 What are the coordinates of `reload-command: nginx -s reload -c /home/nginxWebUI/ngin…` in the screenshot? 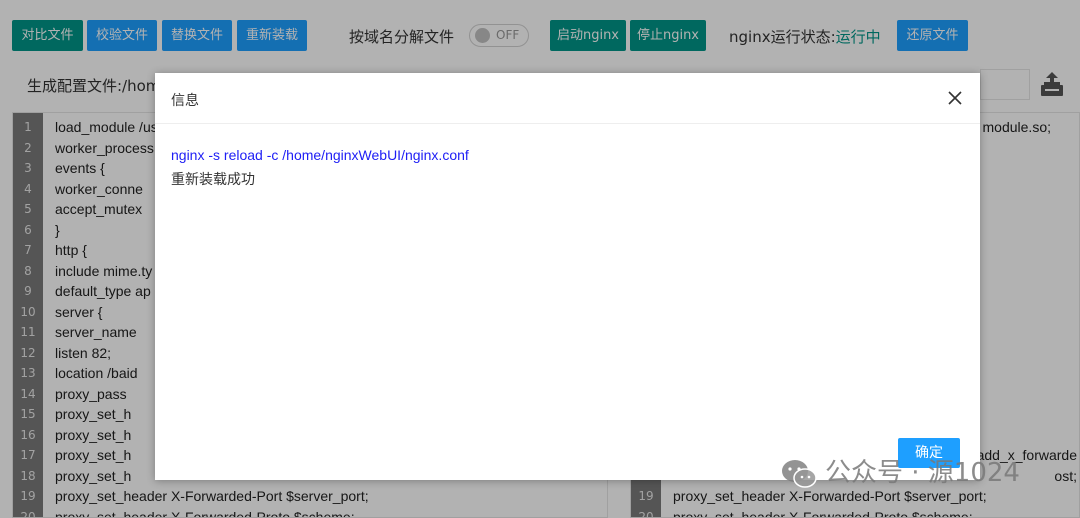 It's located at (320, 155).